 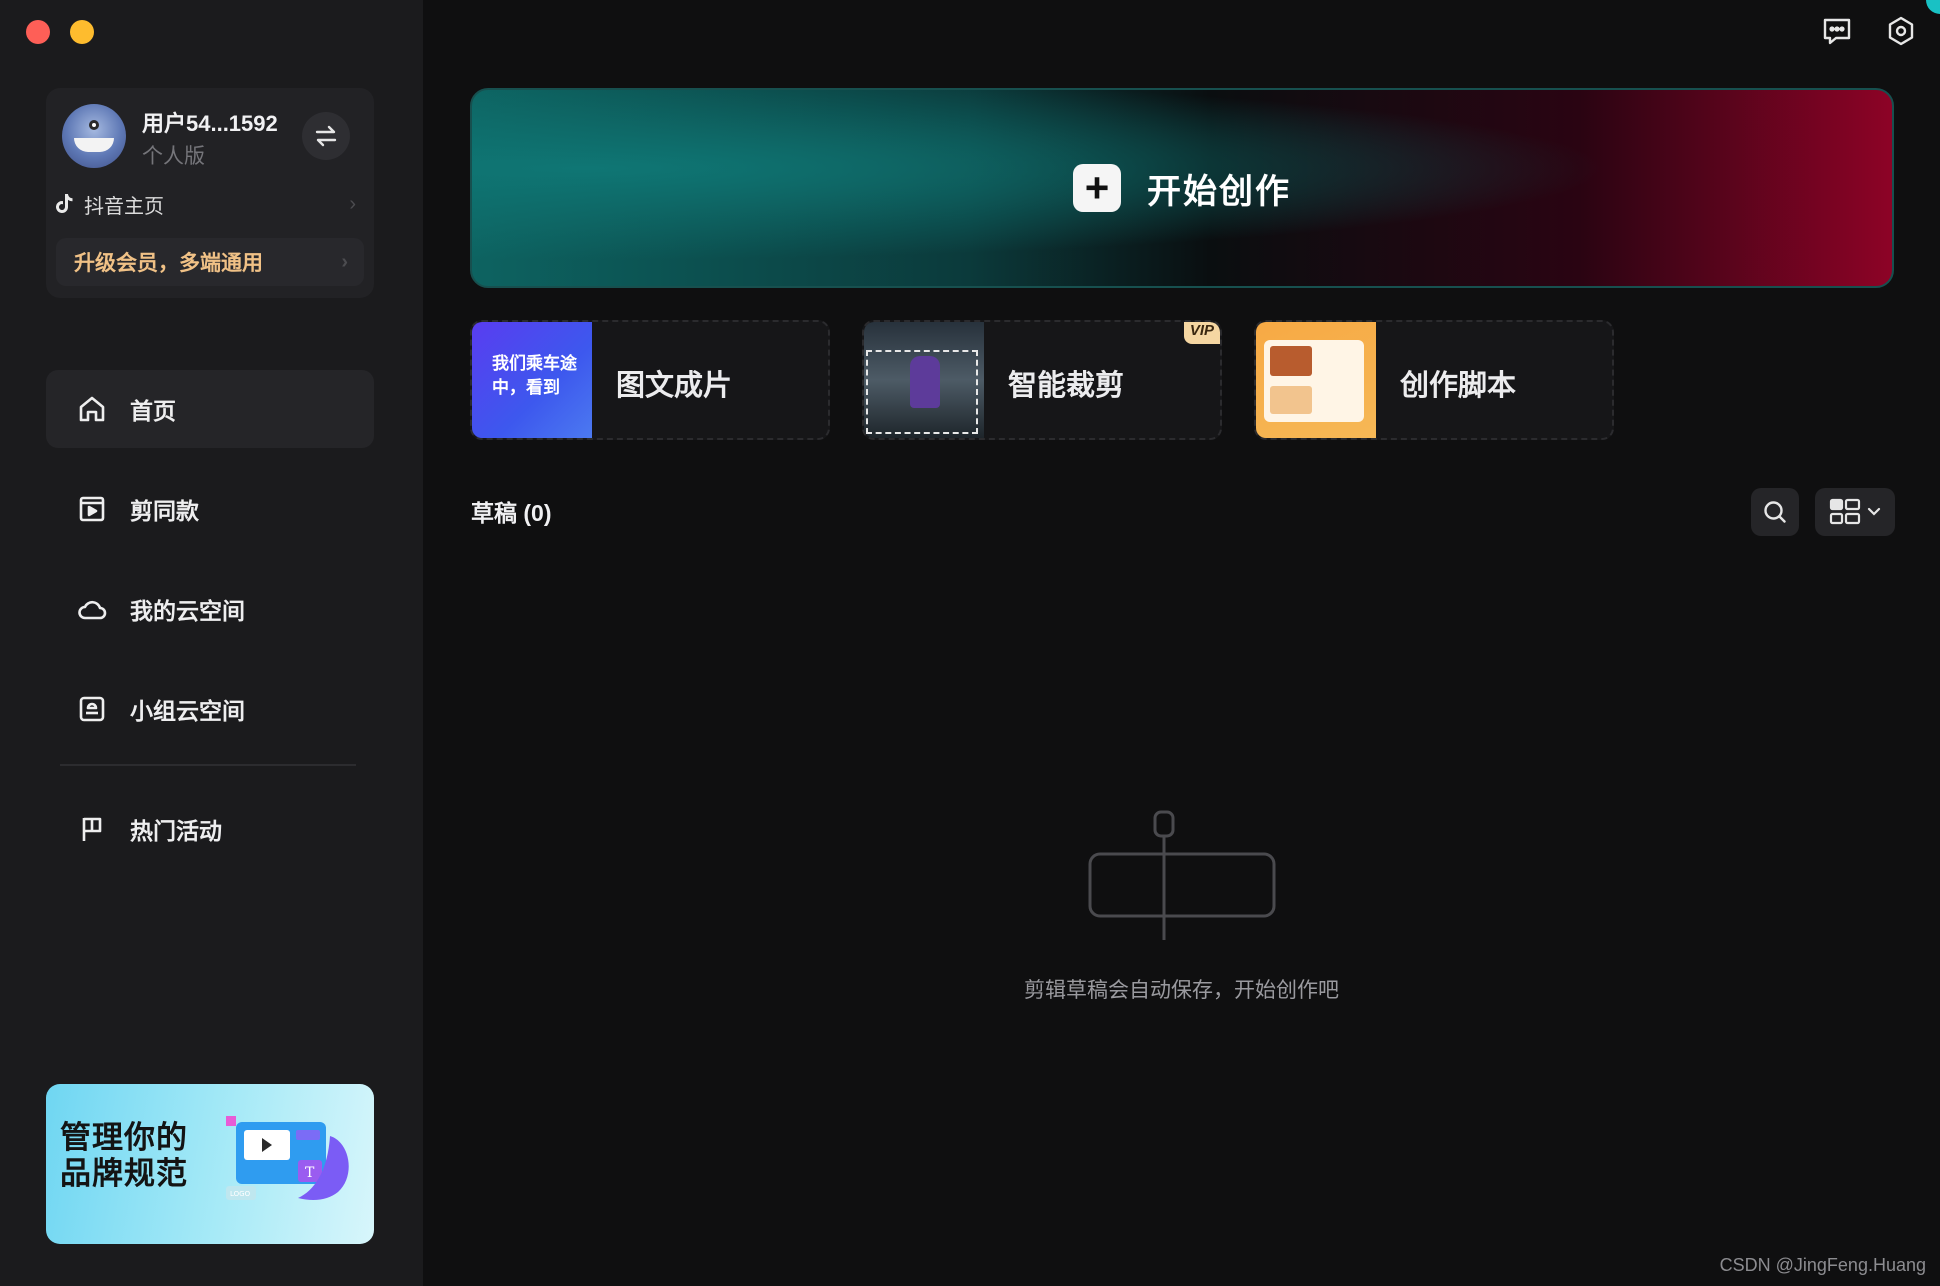 I want to click on team-cloud-icon, so click(x=92, y=709).